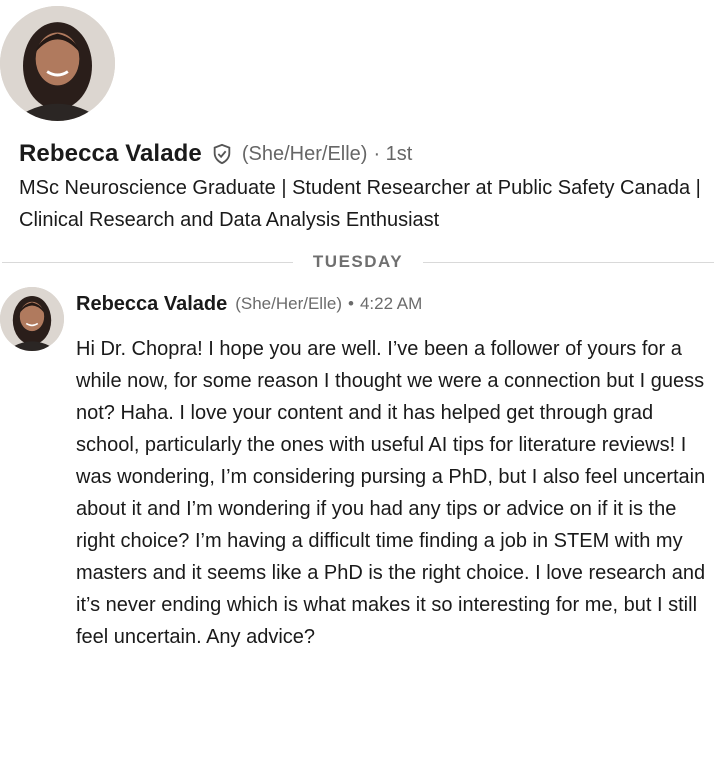 The image size is (716, 764). I want to click on profile-pronouns: (She/Her/Elle), so click(304, 153).